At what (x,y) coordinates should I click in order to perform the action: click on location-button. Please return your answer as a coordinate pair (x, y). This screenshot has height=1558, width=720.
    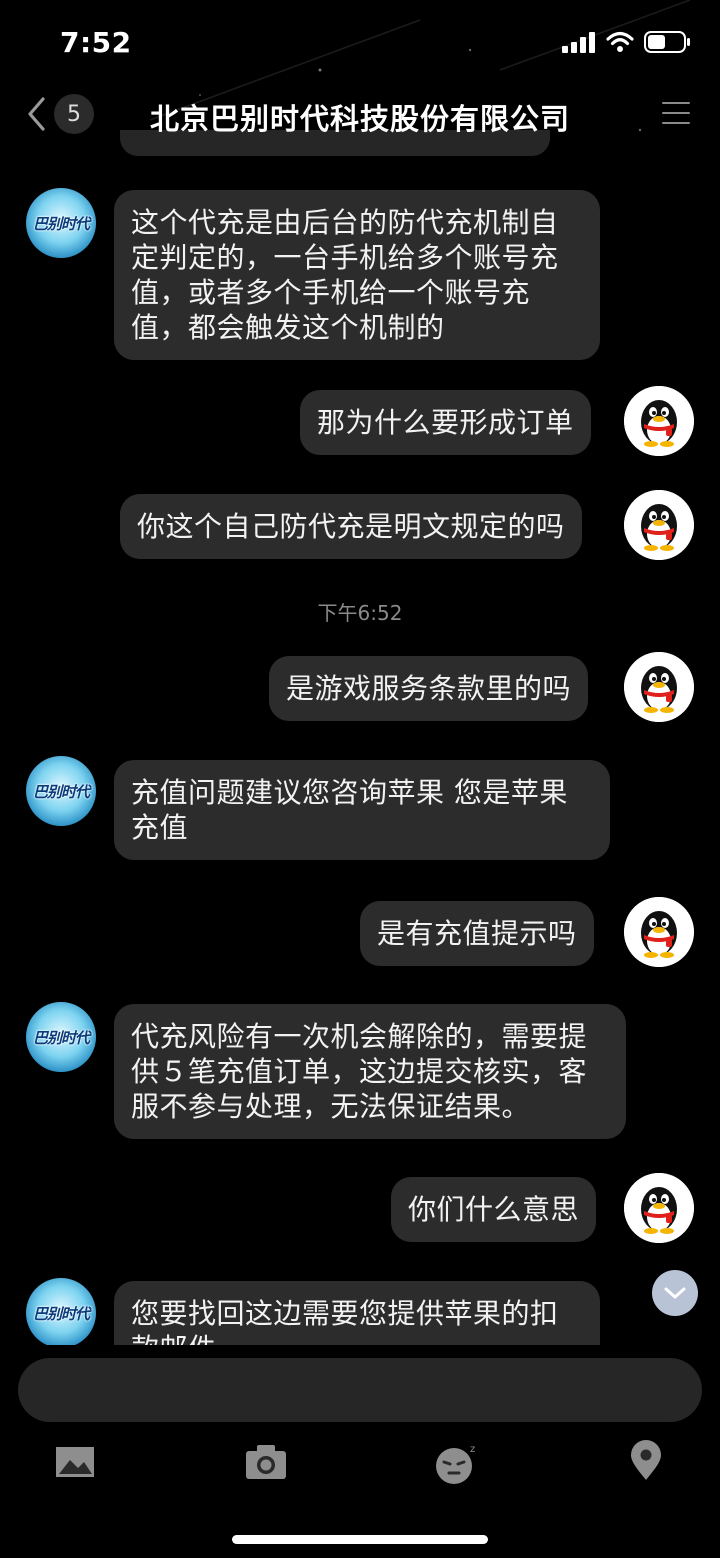
    Looking at the image, I should click on (648, 1462).